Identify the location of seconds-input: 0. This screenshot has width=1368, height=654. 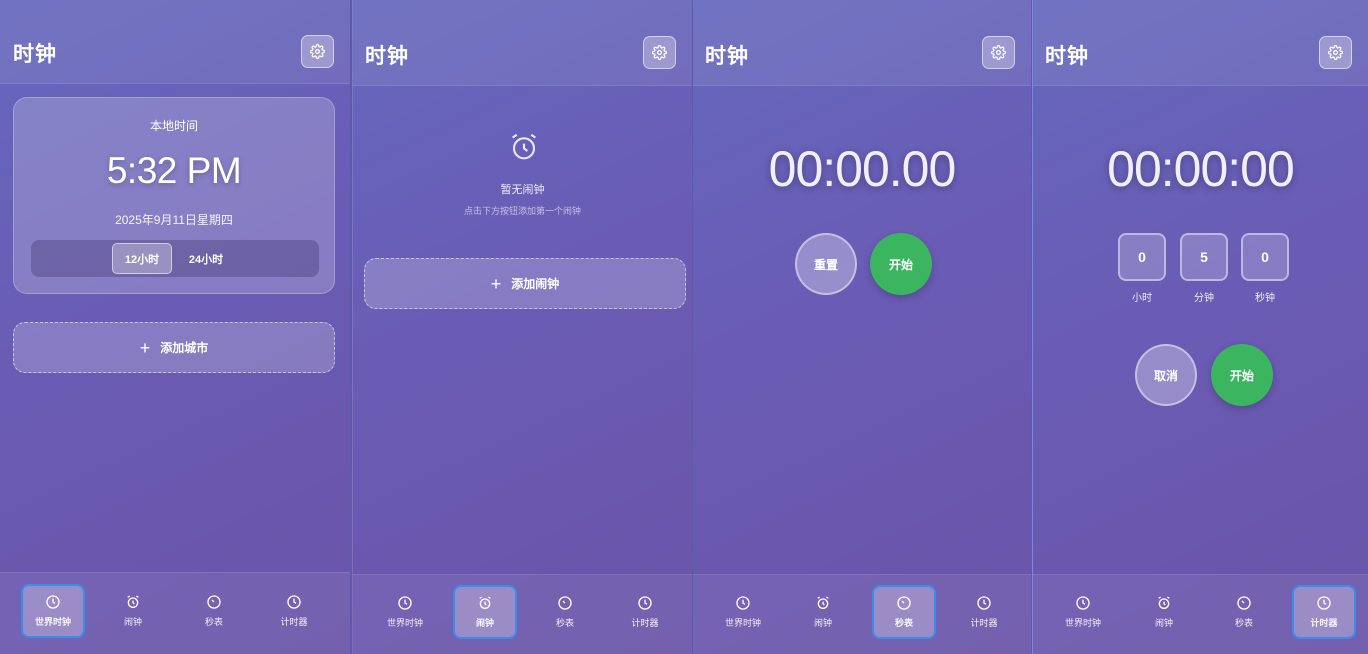
(1265, 257).